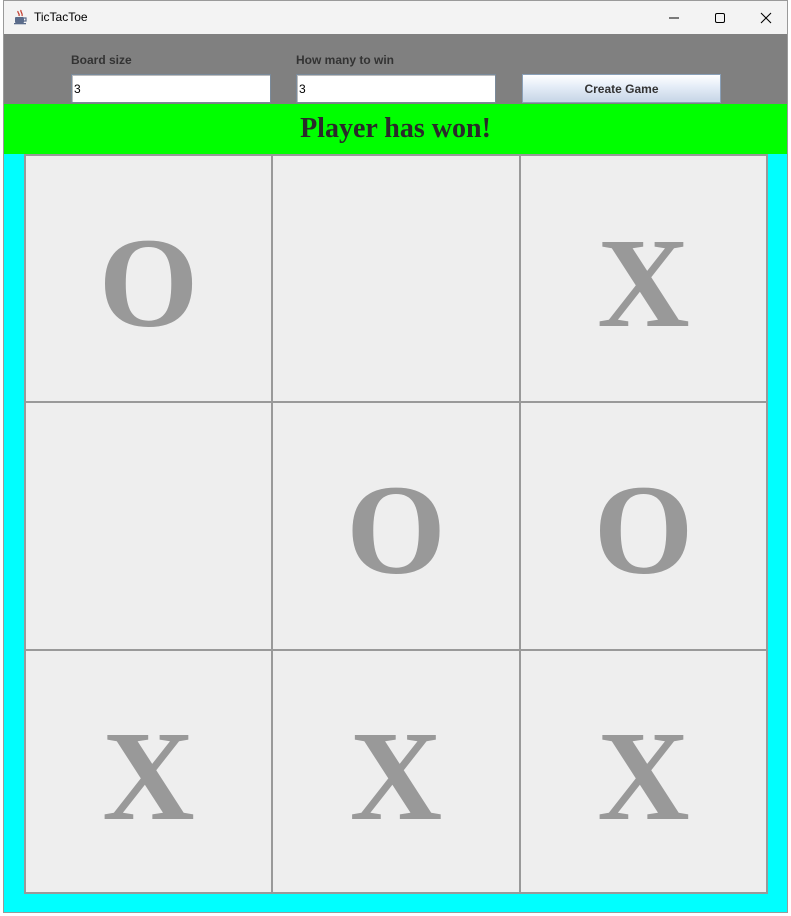 The height and width of the screenshot is (916, 791). What do you see at coordinates (395, 69) in the screenshot?
I see `settings-panel: Board size How many to win Create Game` at bounding box center [395, 69].